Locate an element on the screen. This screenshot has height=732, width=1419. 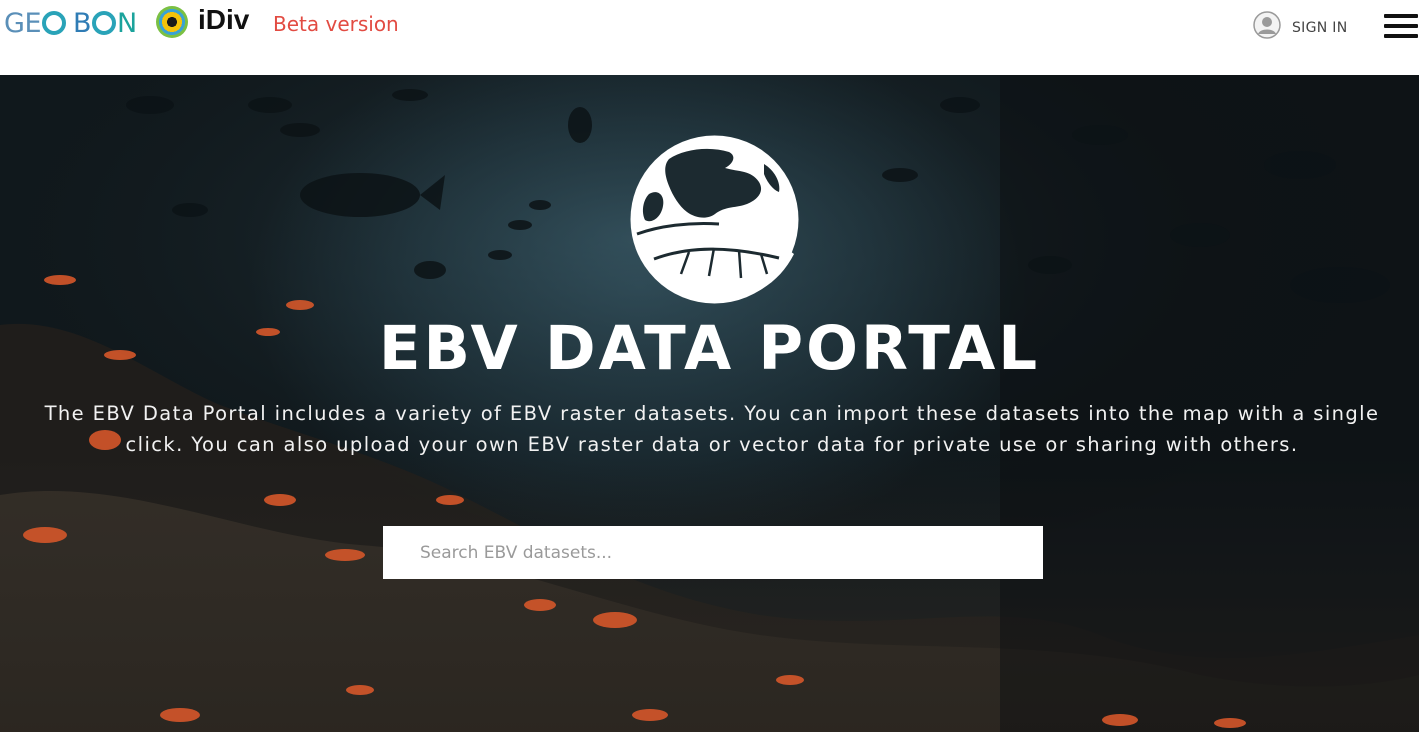
sign-in-link: SIGN IN is located at coordinates (1320, 28).